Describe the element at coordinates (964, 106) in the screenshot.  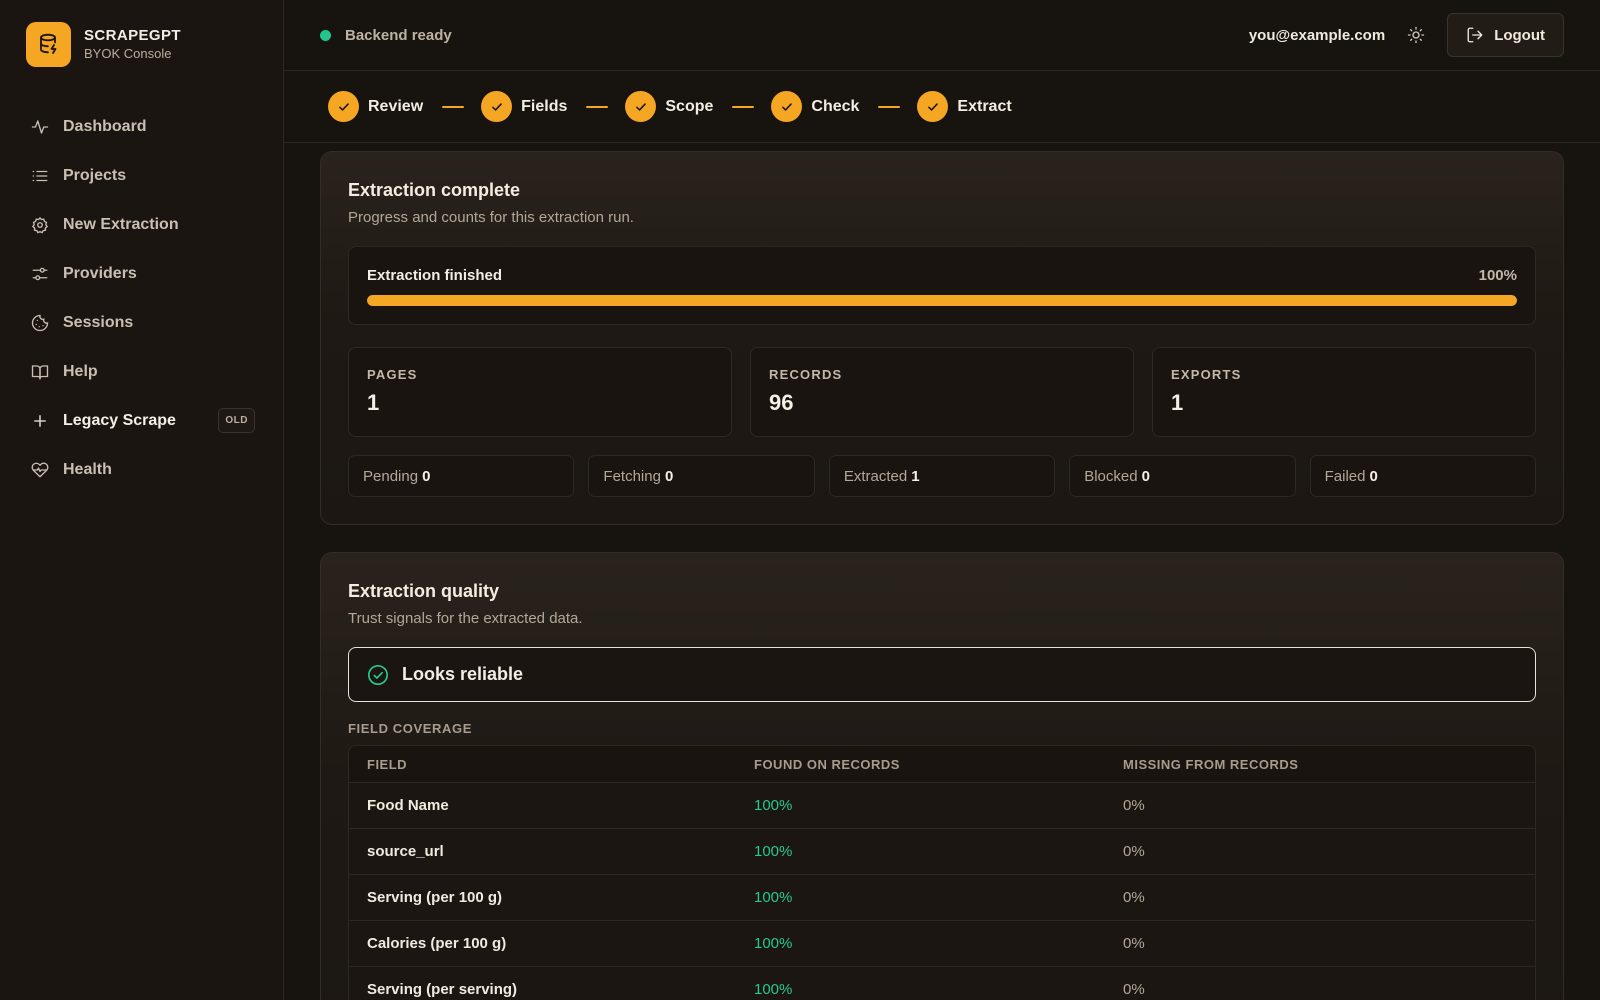
I see `step-extract: Extract` at that location.